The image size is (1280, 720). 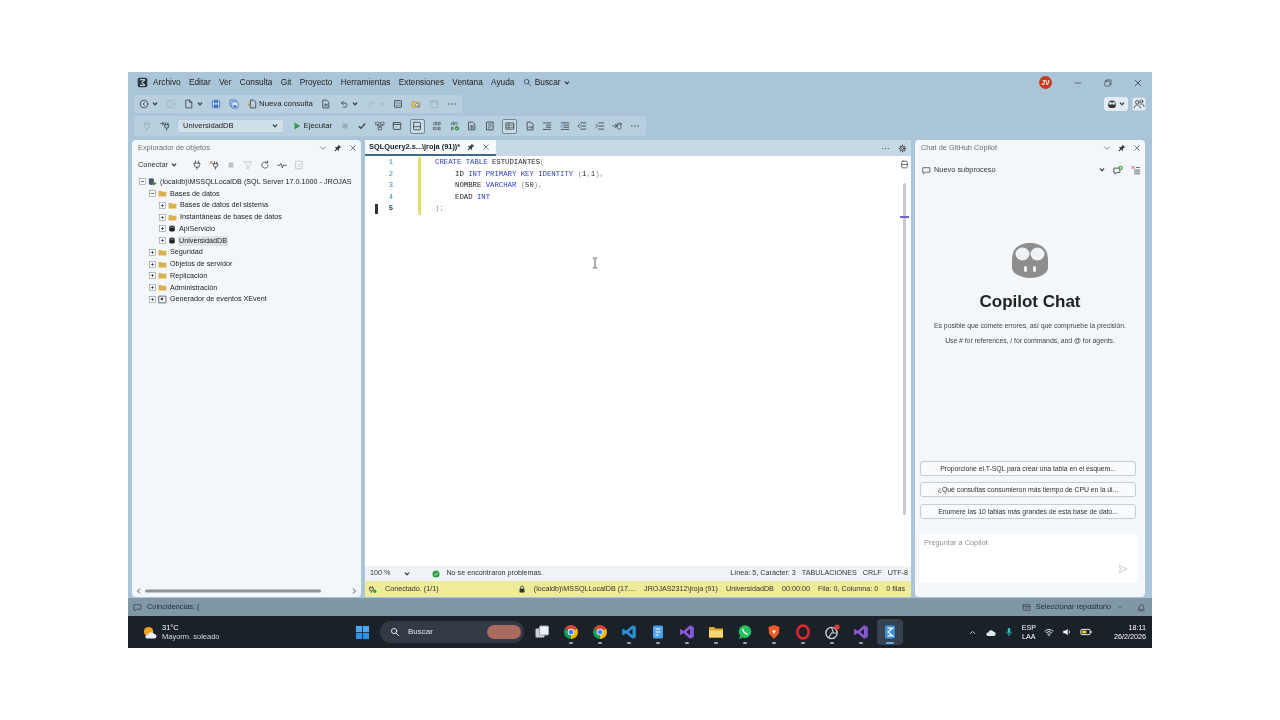 What do you see at coordinates (745, 632) in the screenshot?
I see `chat-bubble-icon` at bounding box center [745, 632].